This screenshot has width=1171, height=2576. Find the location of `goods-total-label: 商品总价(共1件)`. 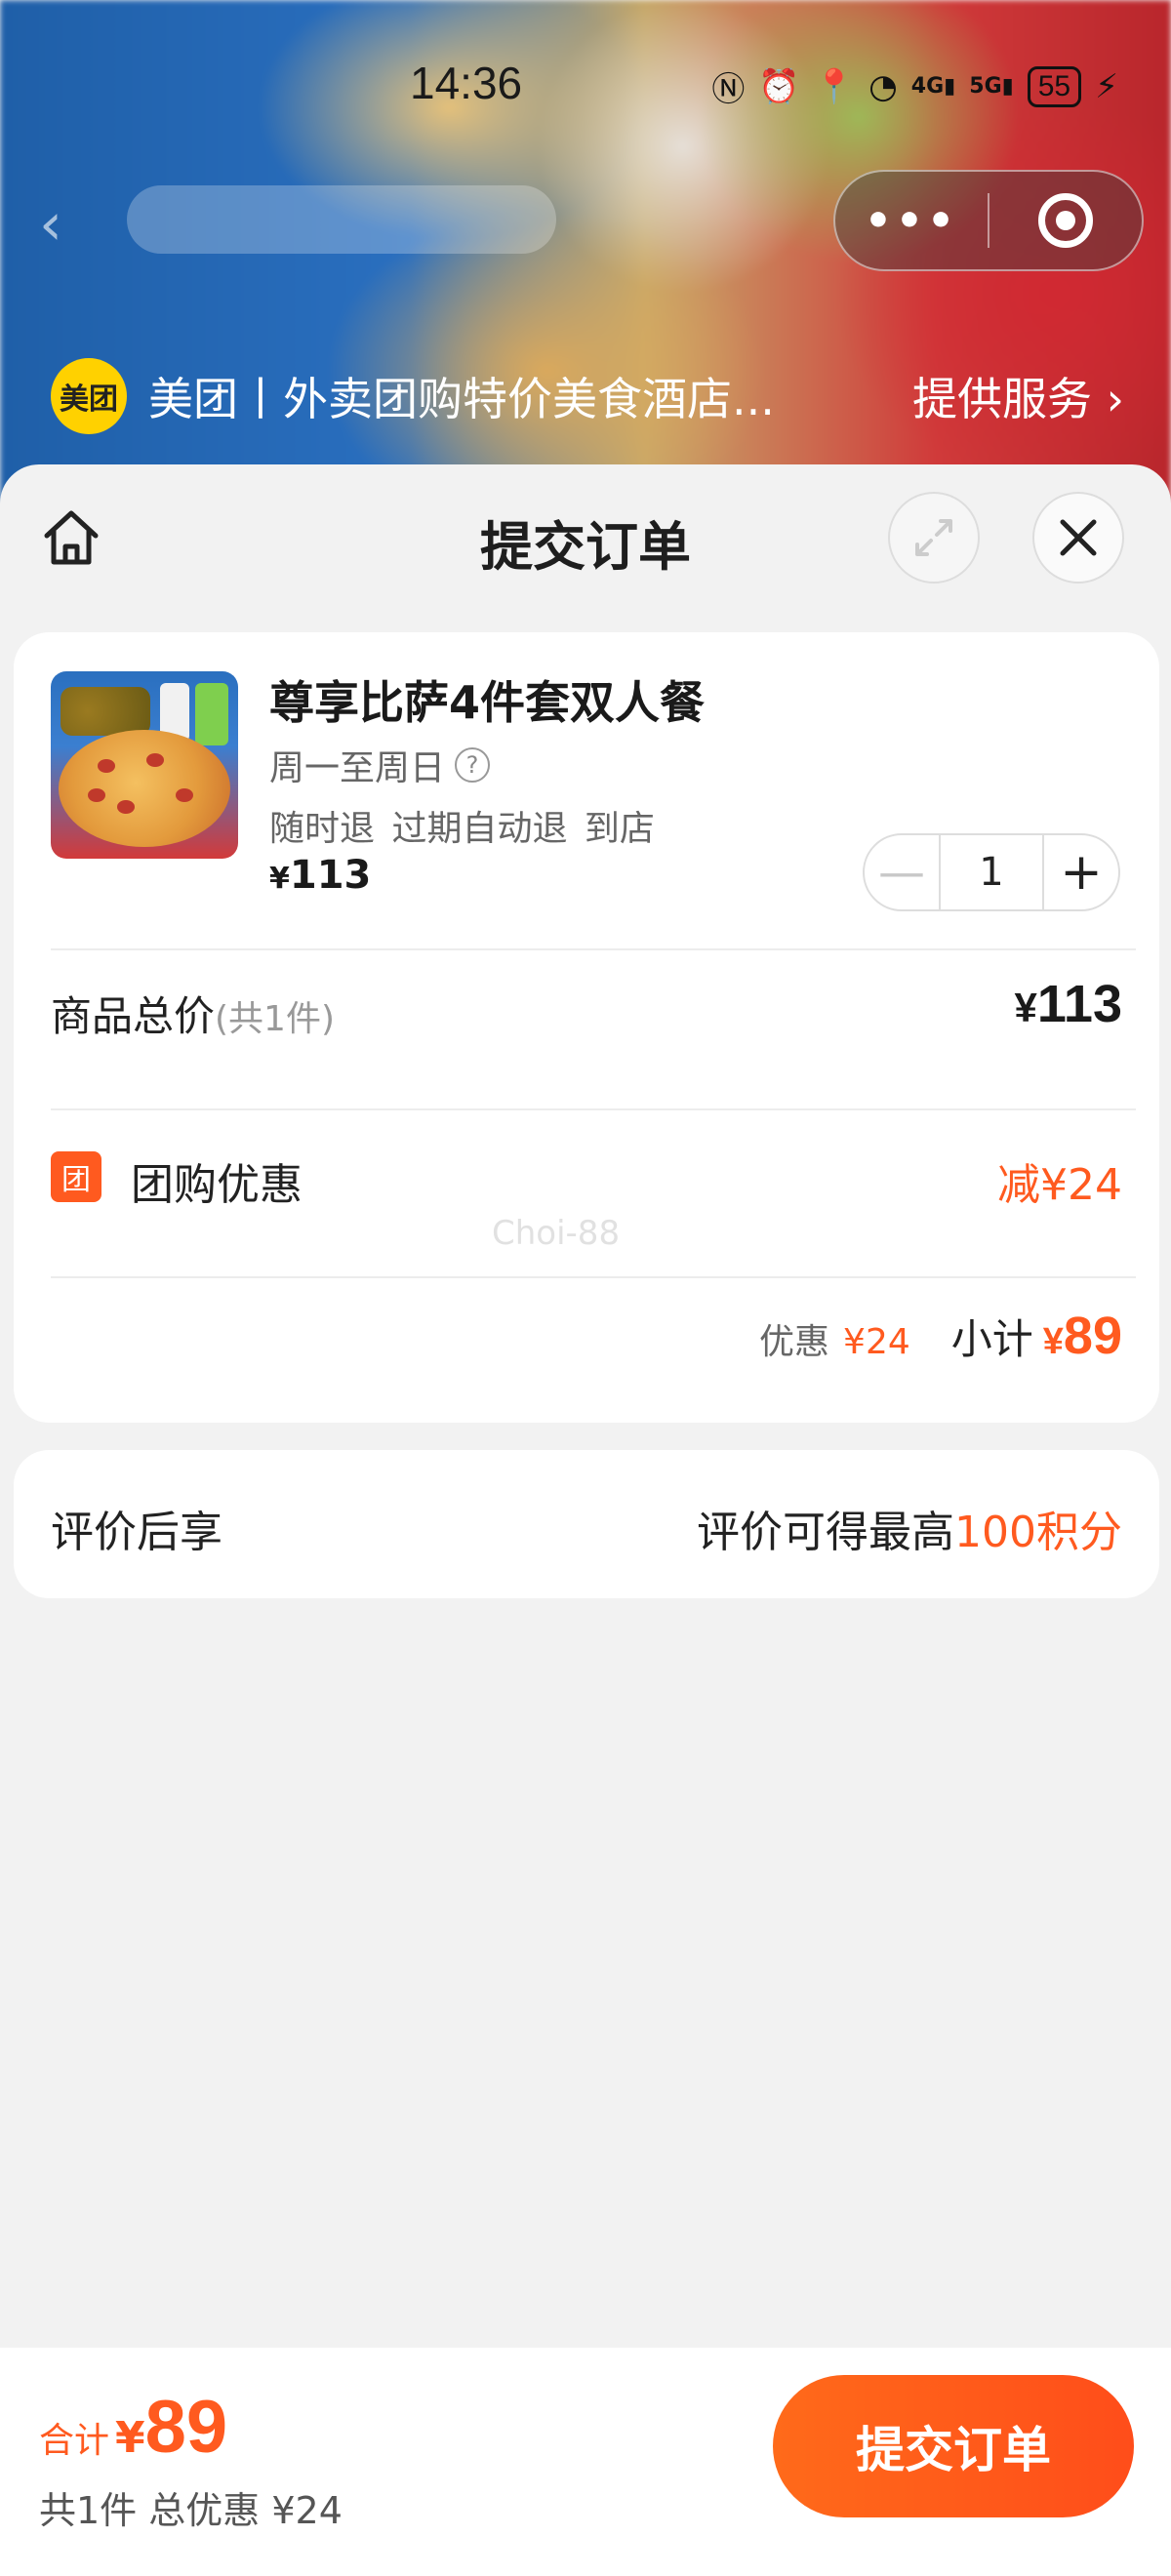

goods-total-label: 商品总价(共1件) is located at coordinates (193, 1016).